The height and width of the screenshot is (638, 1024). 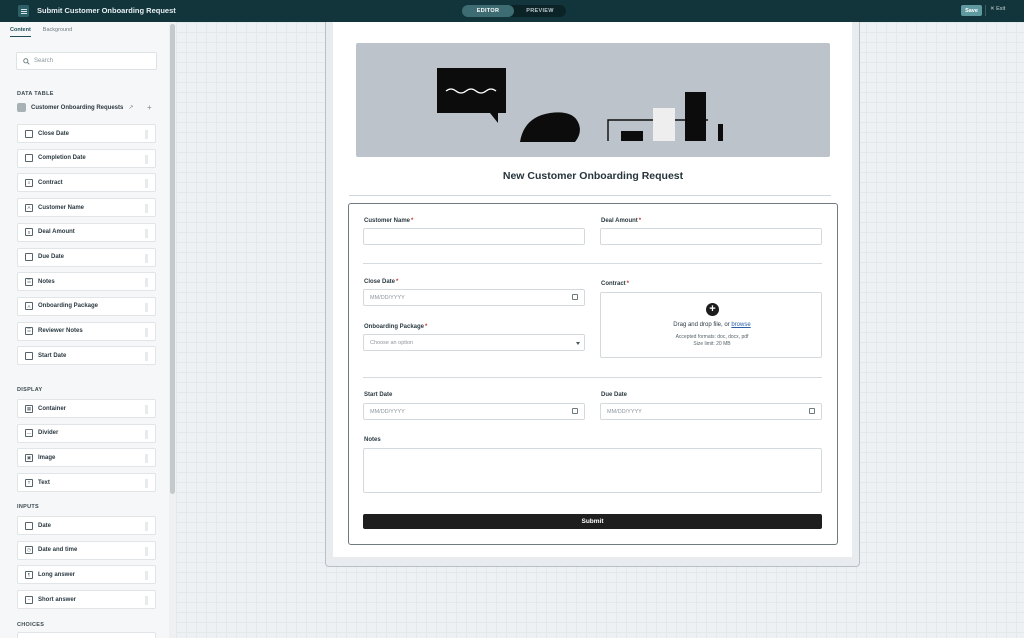 I want to click on chevron-down-icon, so click(x=578, y=343).